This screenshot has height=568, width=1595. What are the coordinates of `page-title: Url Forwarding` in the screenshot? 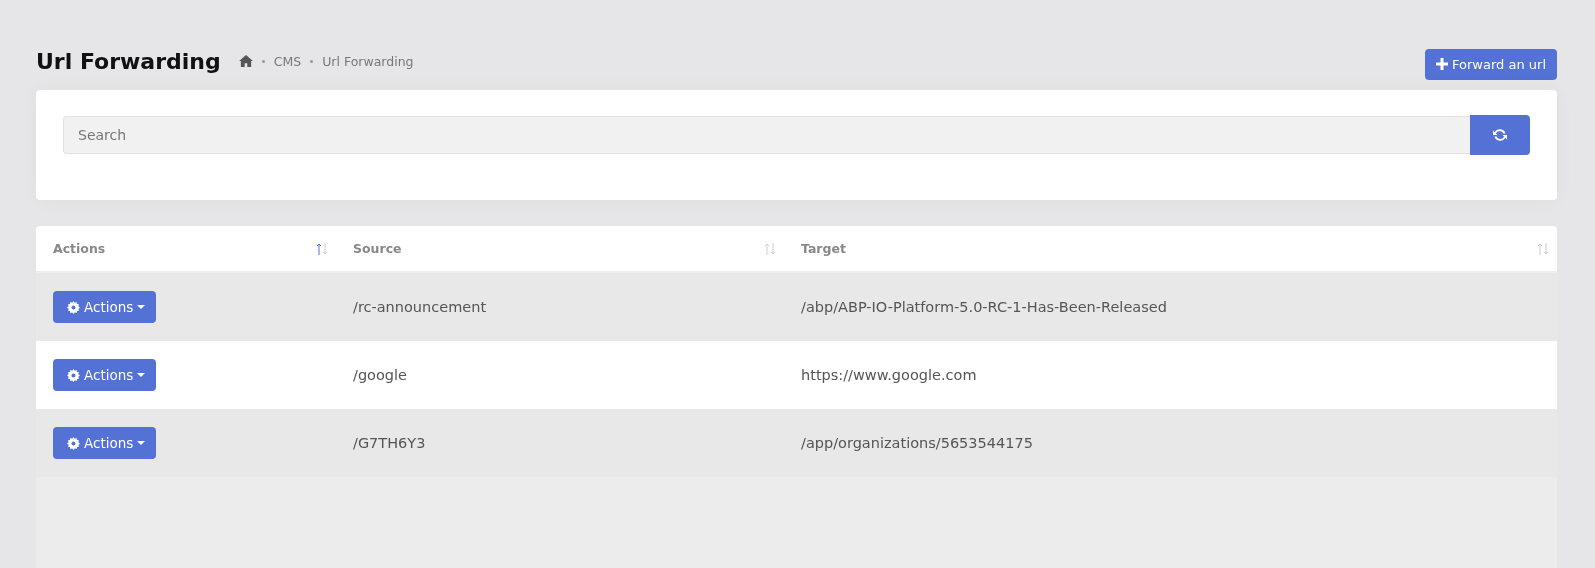 It's located at (128, 61).